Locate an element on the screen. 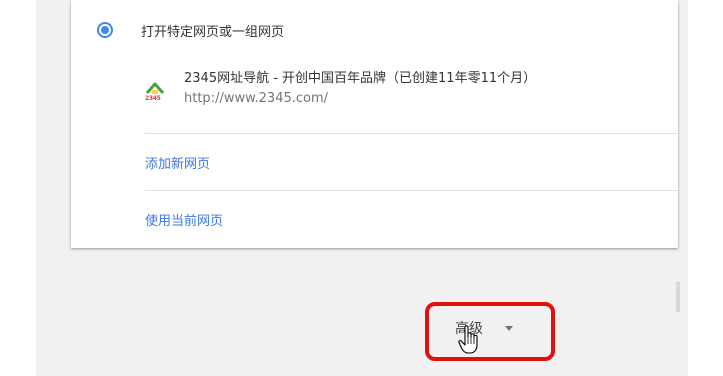  site-title: 2345网址导航 - 开创中国百年品牌（已创建11年零11个月） is located at coordinates (360, 78).